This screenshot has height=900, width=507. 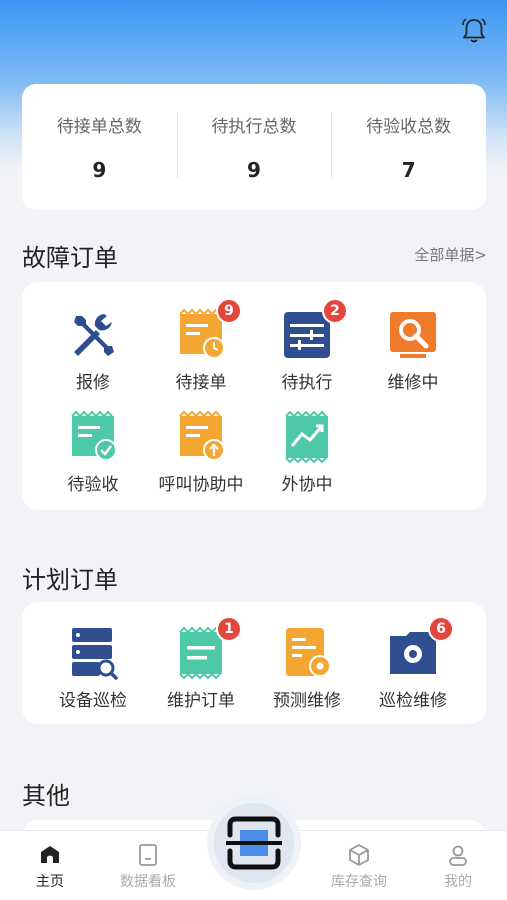 What do you see at coordinates (208, 648) in the screenshot?
I see `maintenance-order-icon: 1` at bounding box center [208, 648].